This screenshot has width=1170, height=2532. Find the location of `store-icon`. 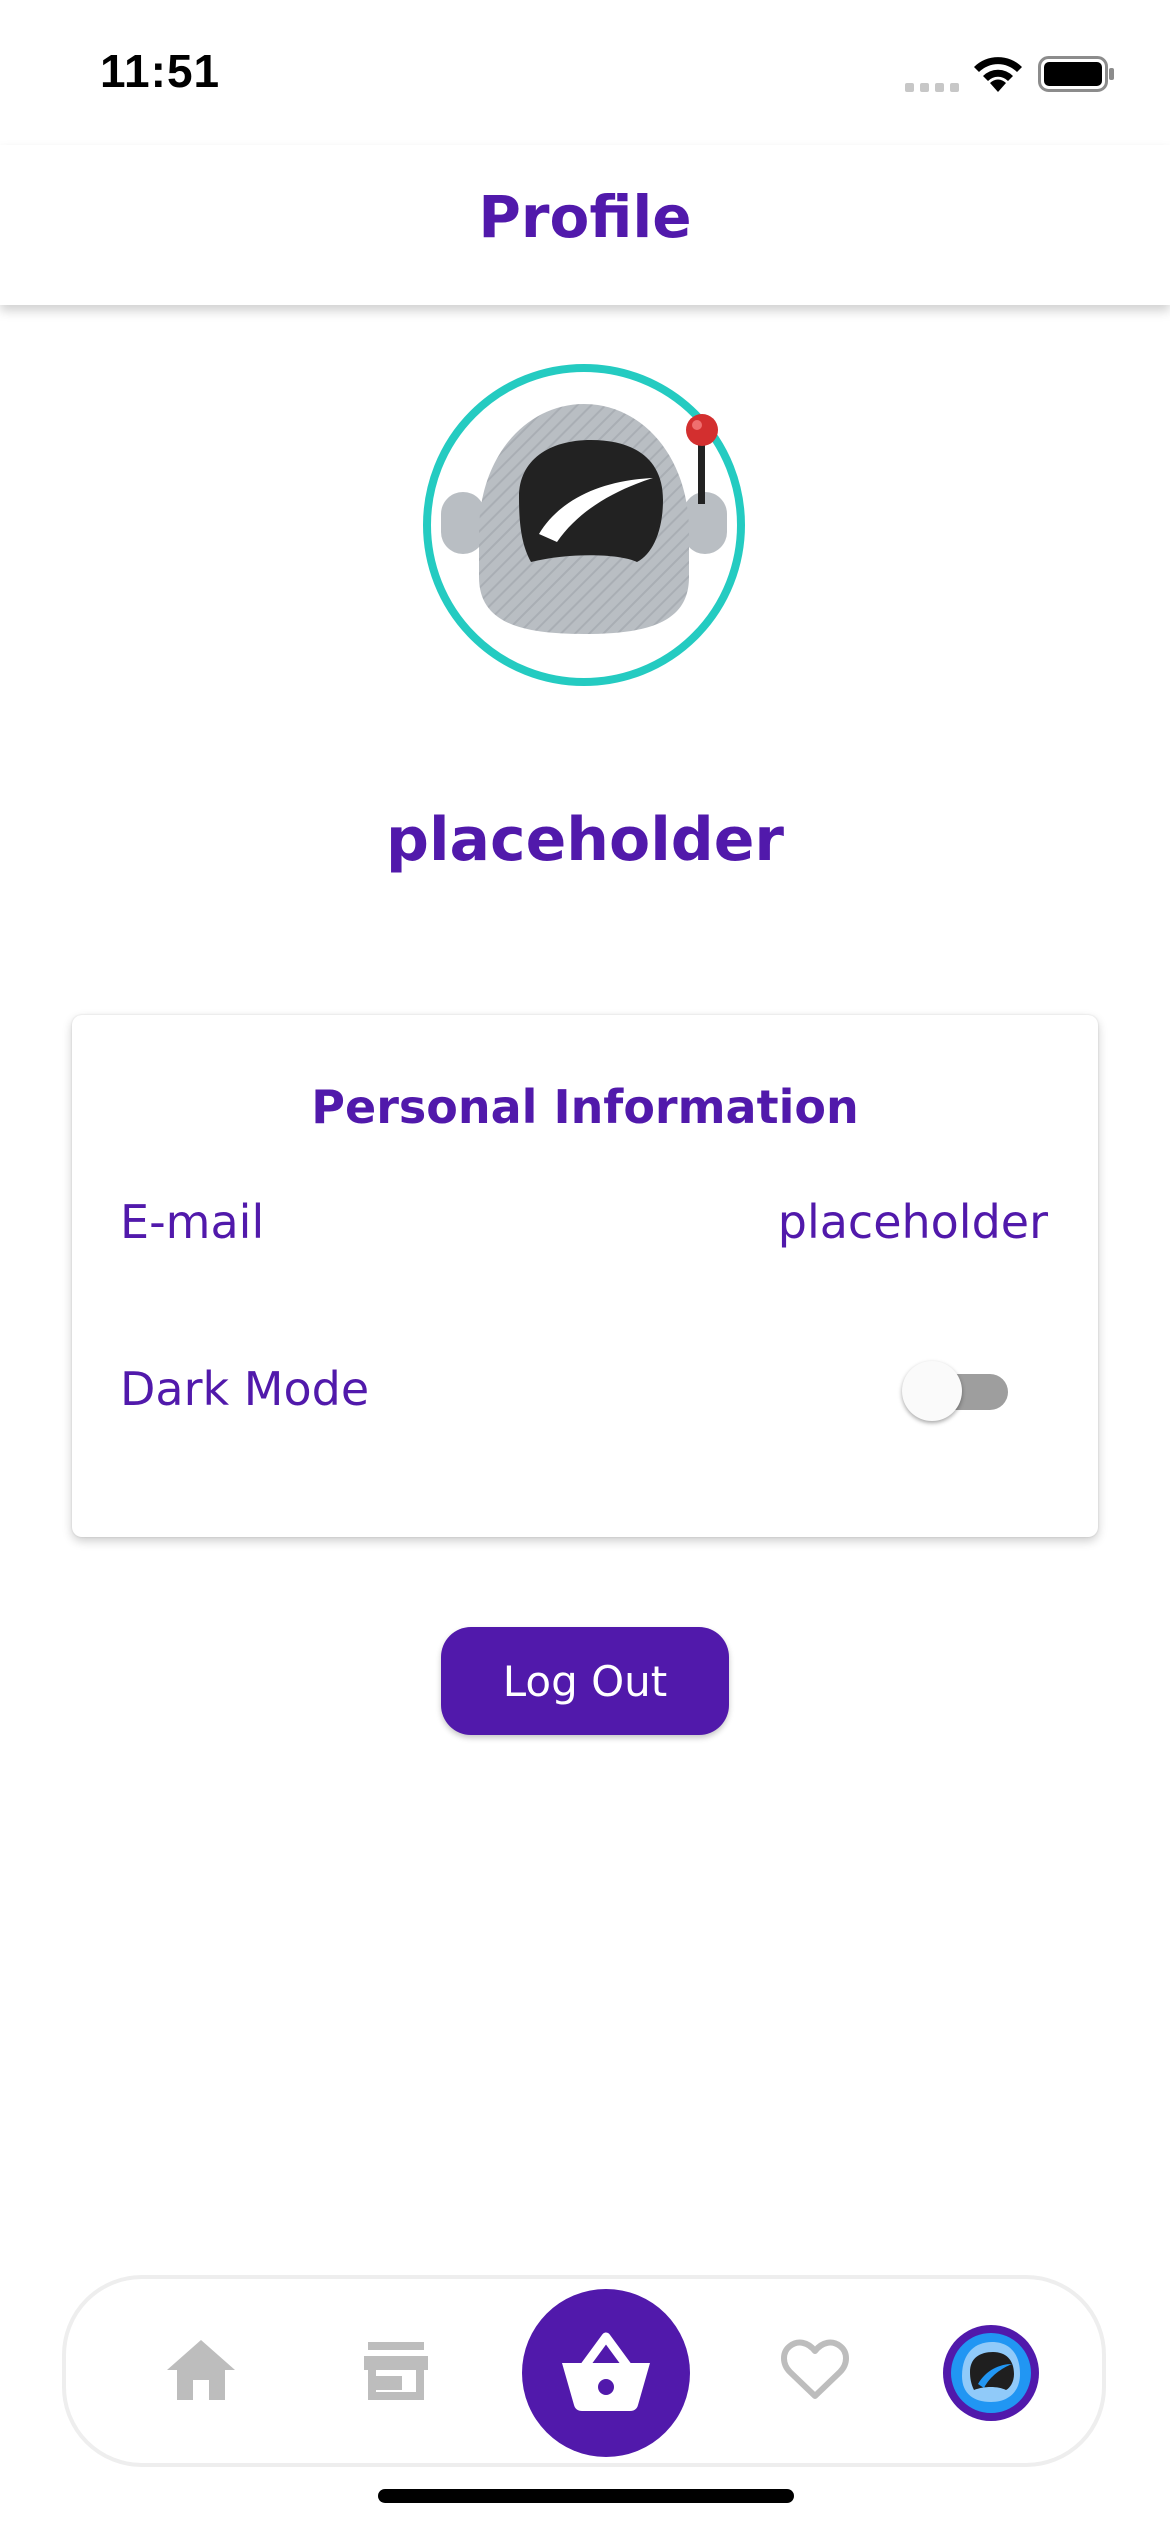

store-icon is located at coordinates (396, 2371).